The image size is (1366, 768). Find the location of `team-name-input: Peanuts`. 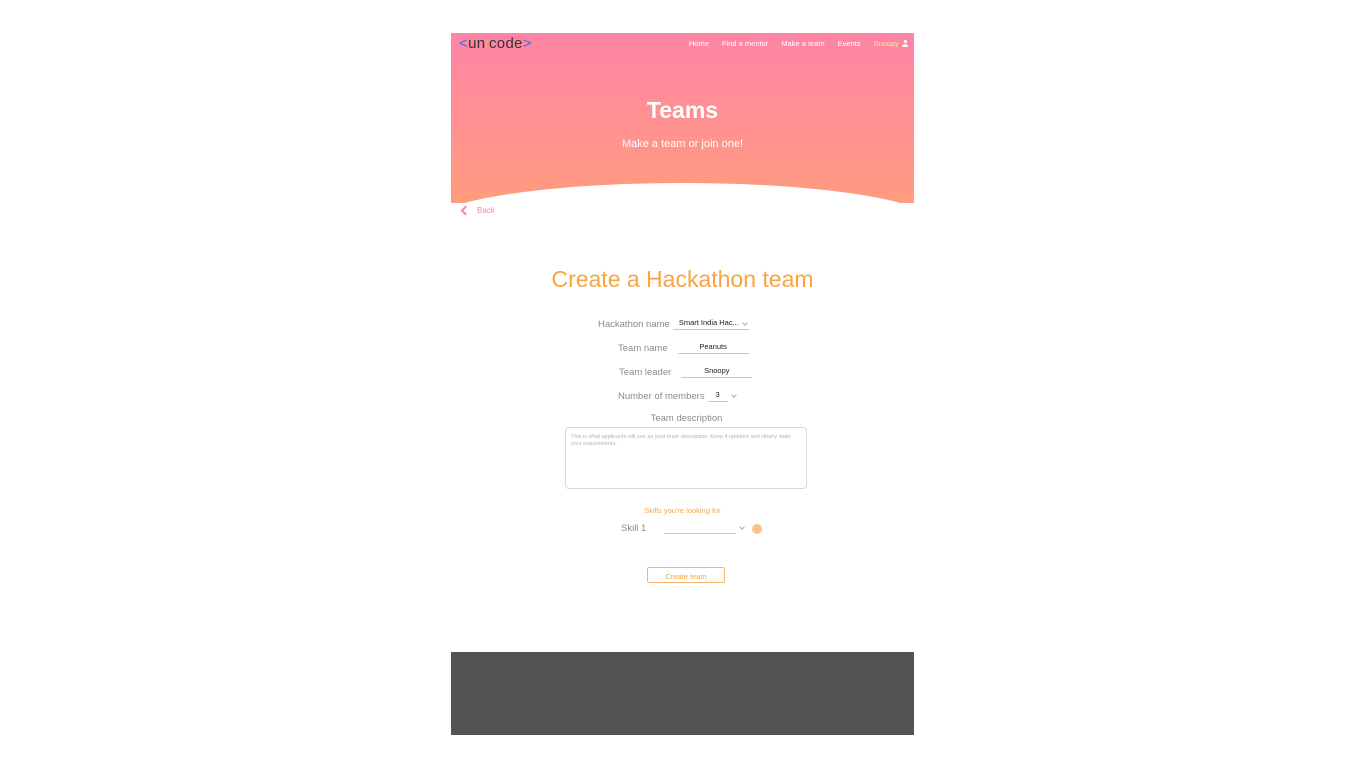

team-name-input: Peanuts is located at coordinates (713, 348).